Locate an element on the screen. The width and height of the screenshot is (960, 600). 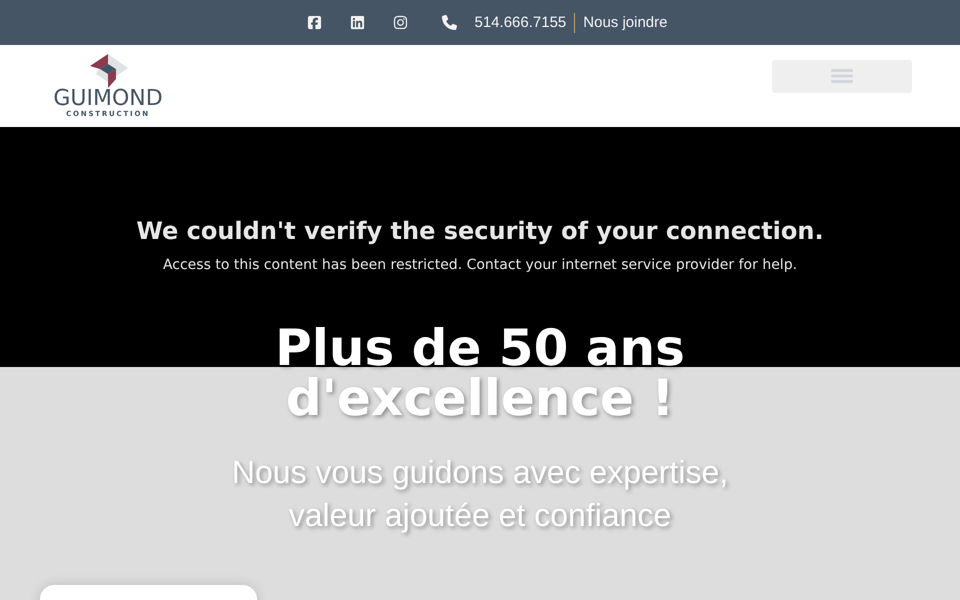
phone-icon is located at coordinates (449, 22).